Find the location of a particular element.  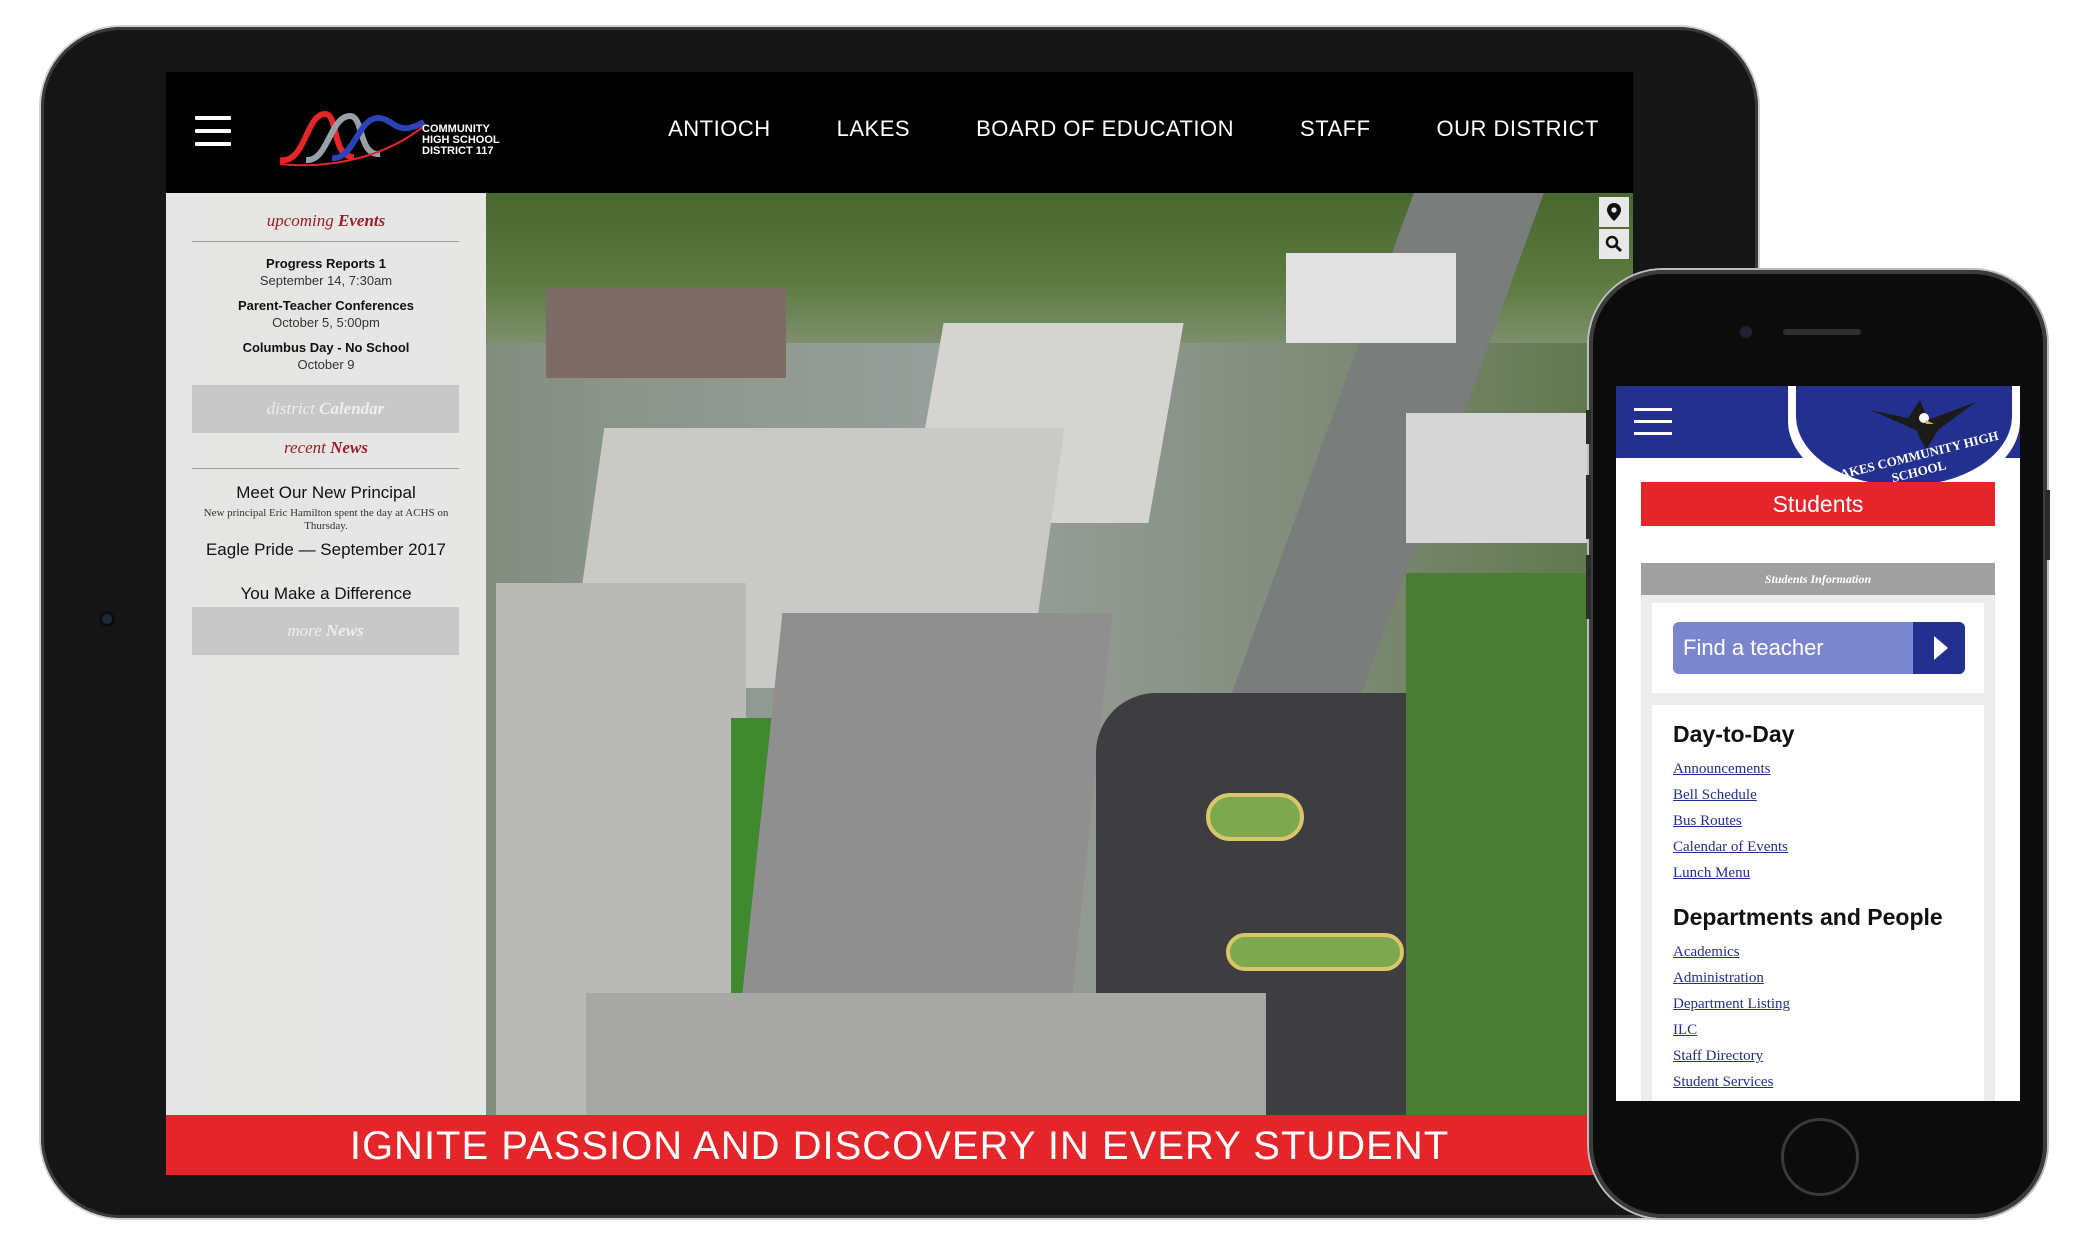

link-announcements: Announcements is located at coordinates (1828, 769).